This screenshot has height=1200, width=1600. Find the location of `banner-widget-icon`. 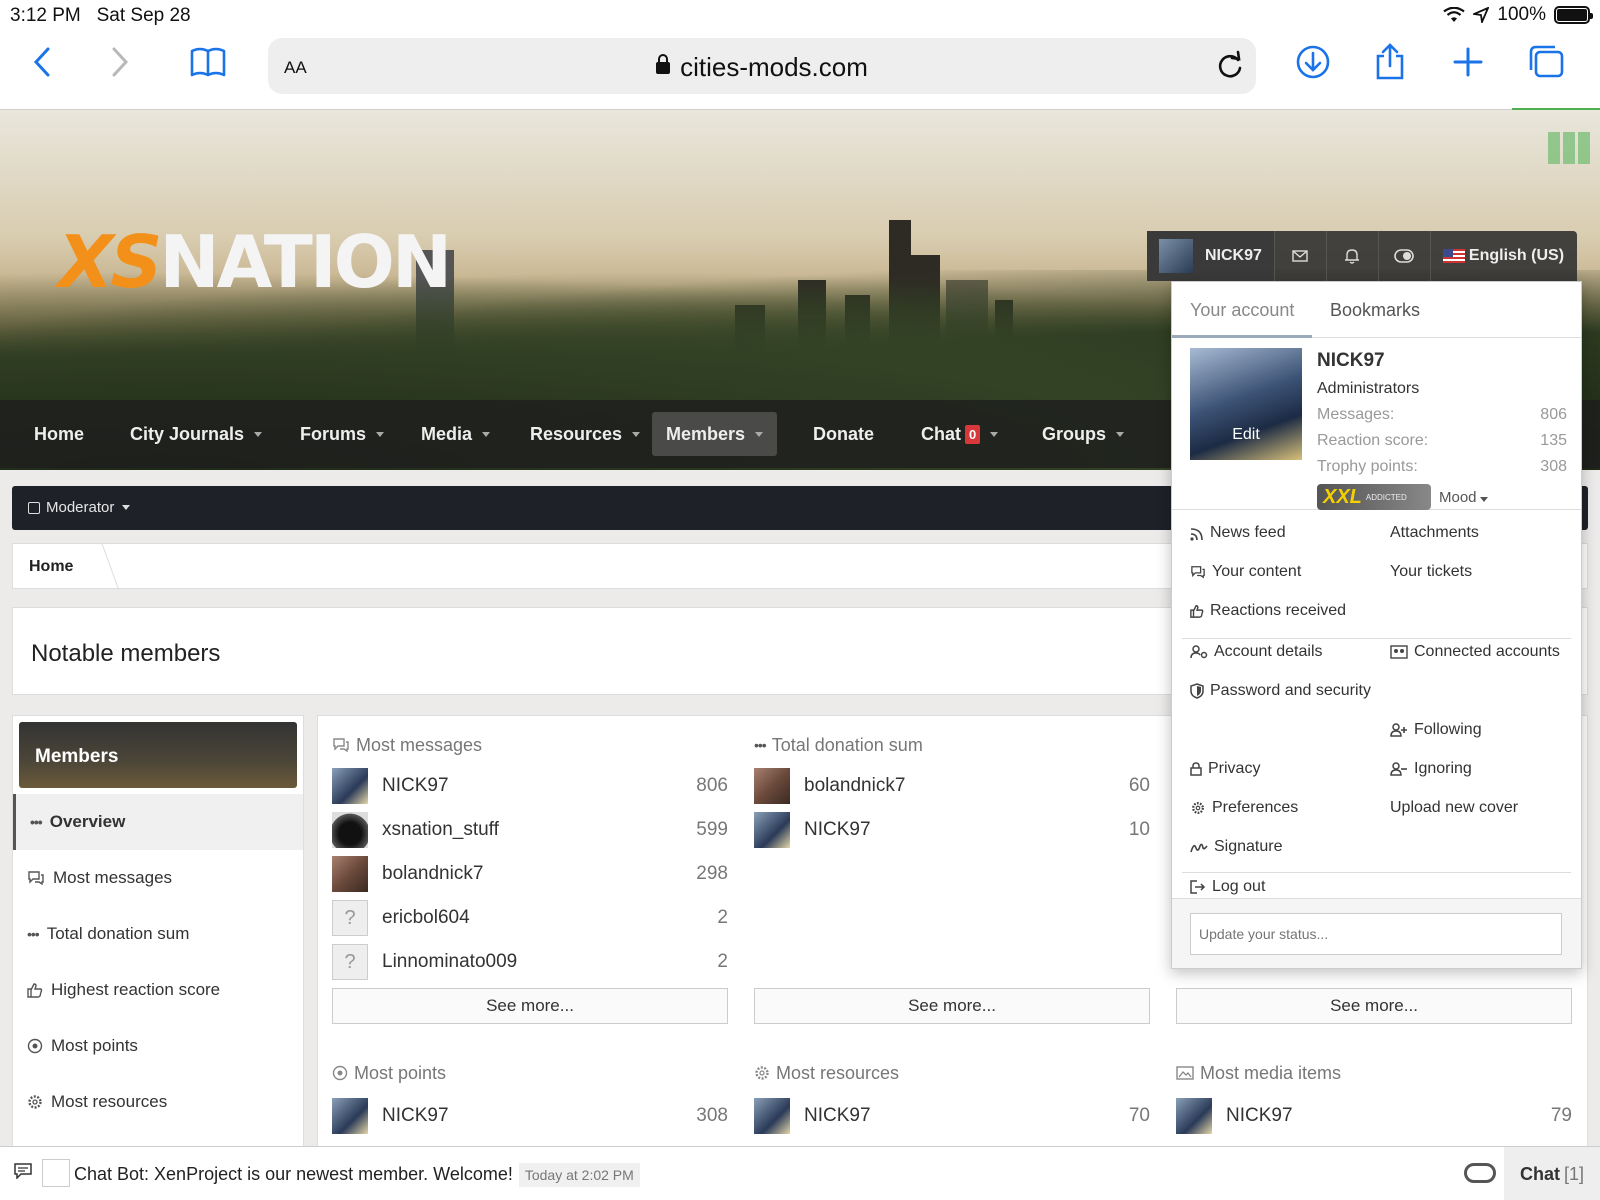

banner-widget-icon is located at coordinates (1569, 148).